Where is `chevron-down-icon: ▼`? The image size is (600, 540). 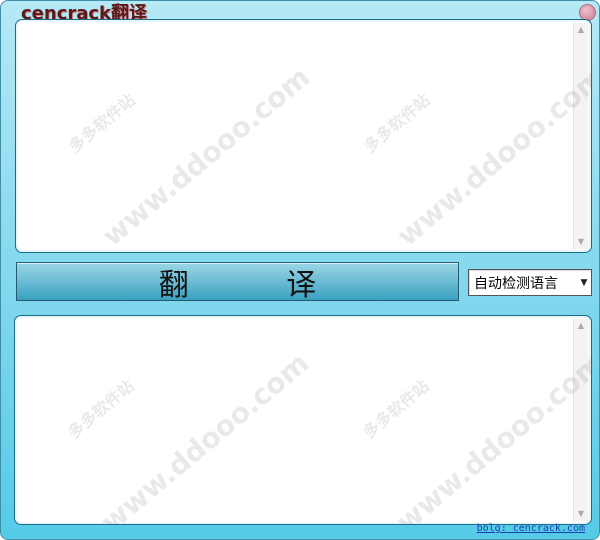 chevron-down-icon: ▼ is located at coordinates (584, 282).